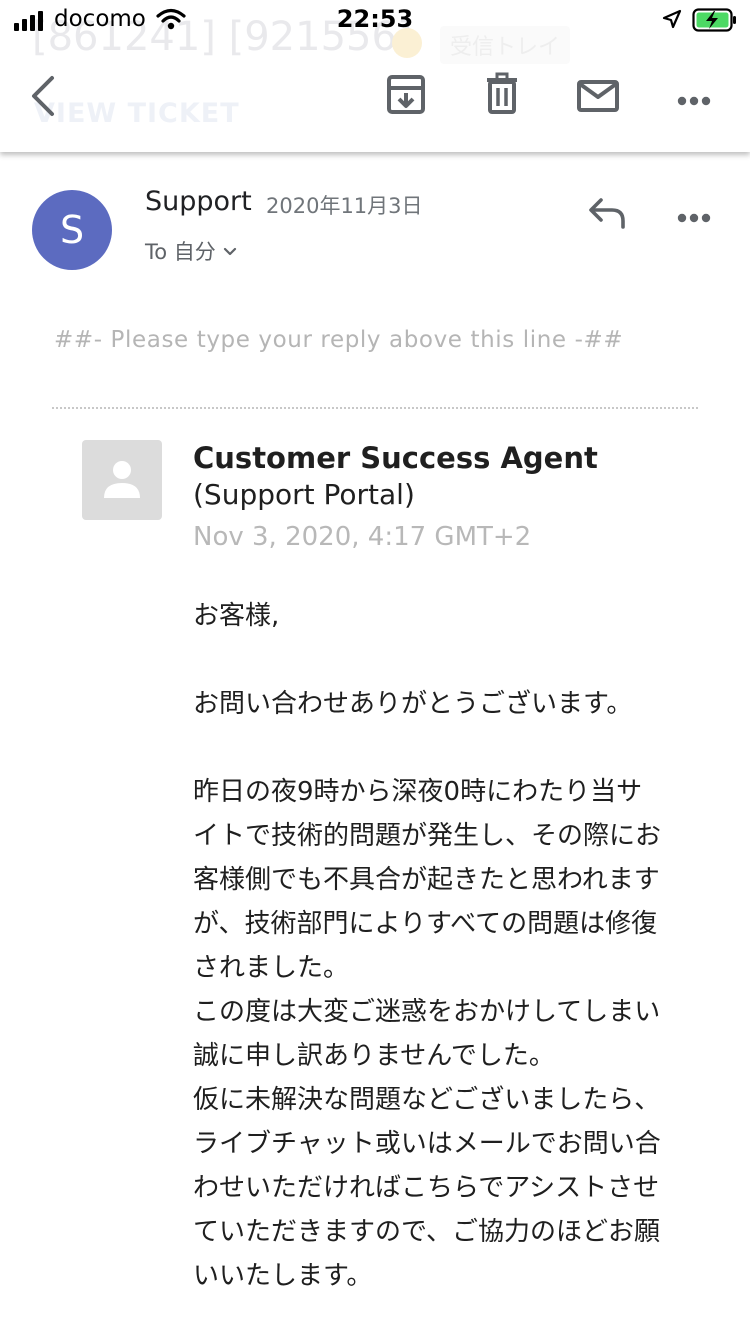 Image resolution: width=750 pixels, height=1334 pixels. What do you see at coordinates (418, 792) in the screenshot?
I see `message-line: 昨日の夜9時から深夜0時にわたり当サ` at bounding box center [418, 792].